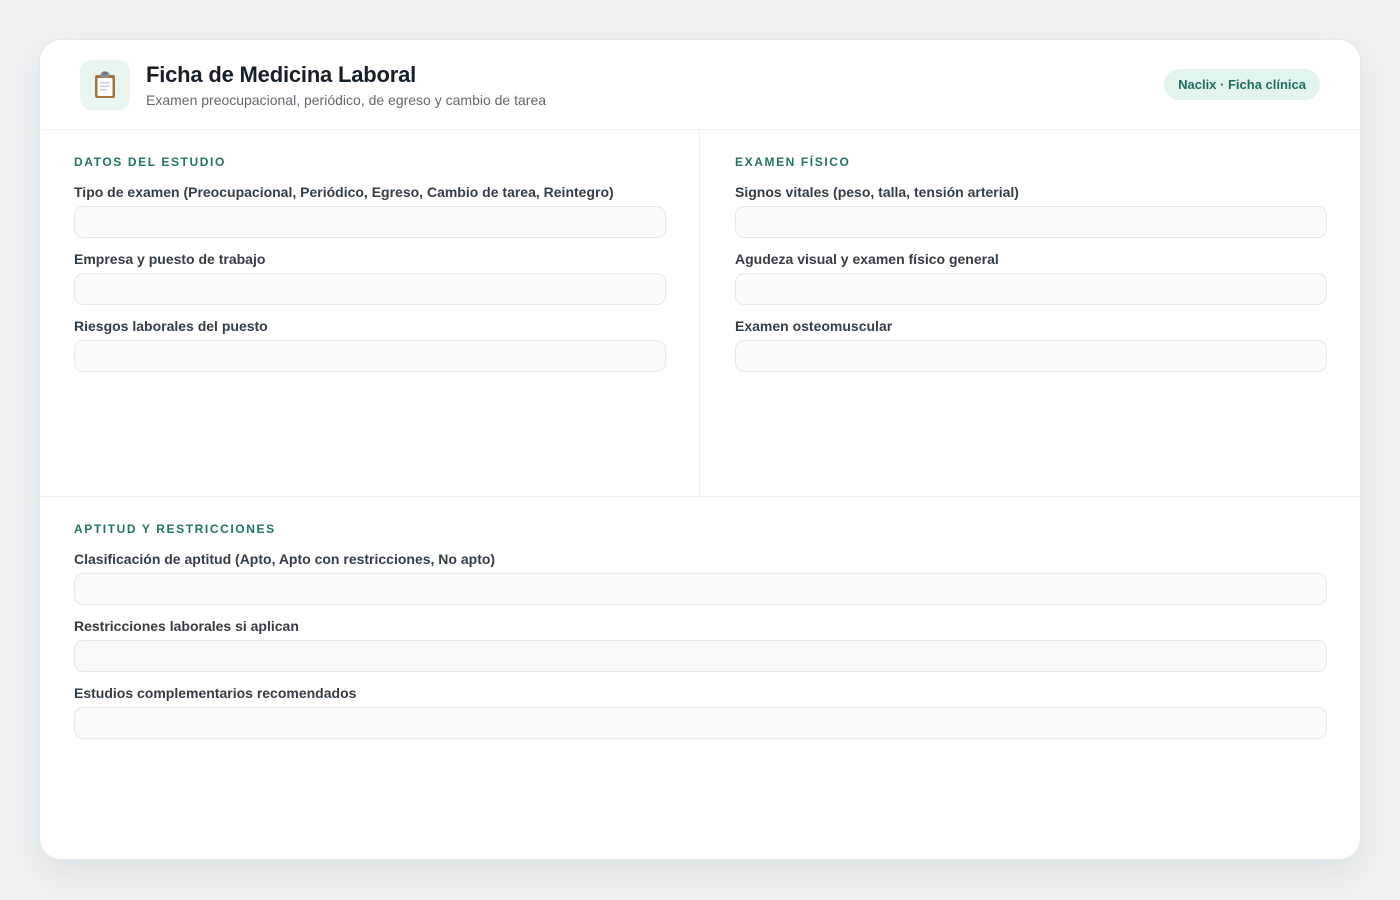 The image size is (1400, 900). What do you see at coordinates (150, 162) in the screenshot?
I see `section-title: DATOS DEL ESTUDIO` at bounding box center [150, 162].